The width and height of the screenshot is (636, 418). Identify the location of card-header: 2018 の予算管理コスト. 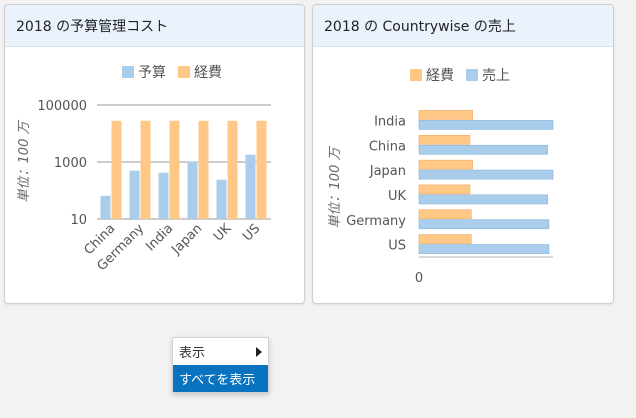
(154, 26).